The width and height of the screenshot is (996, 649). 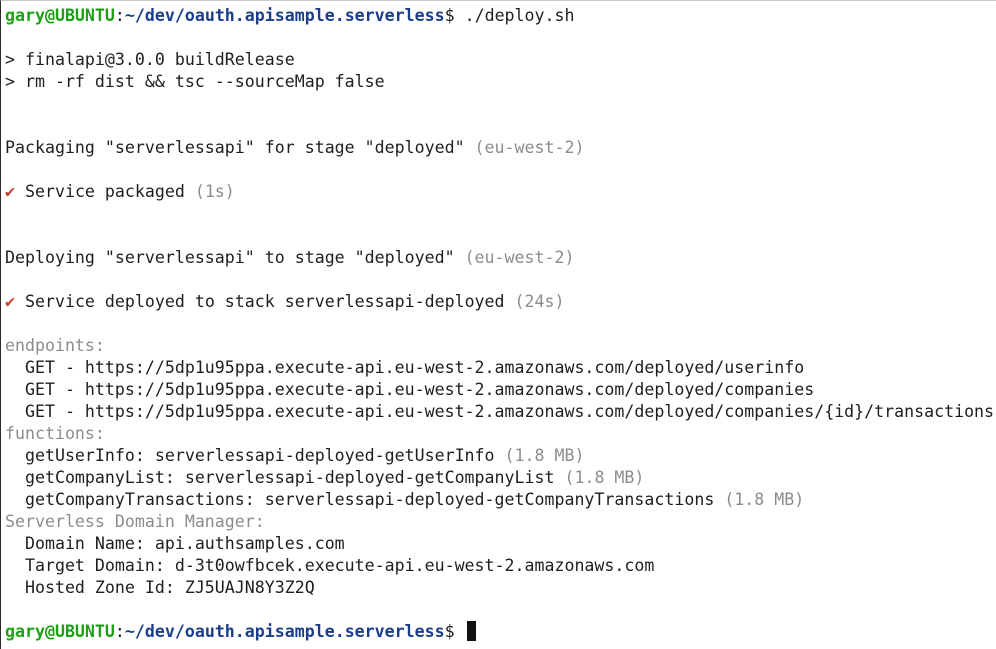 What do you see at coordinates (105, 191) in the screenshot?
I see `packaged-text: Service packaged` at bounding box center [105, 191].